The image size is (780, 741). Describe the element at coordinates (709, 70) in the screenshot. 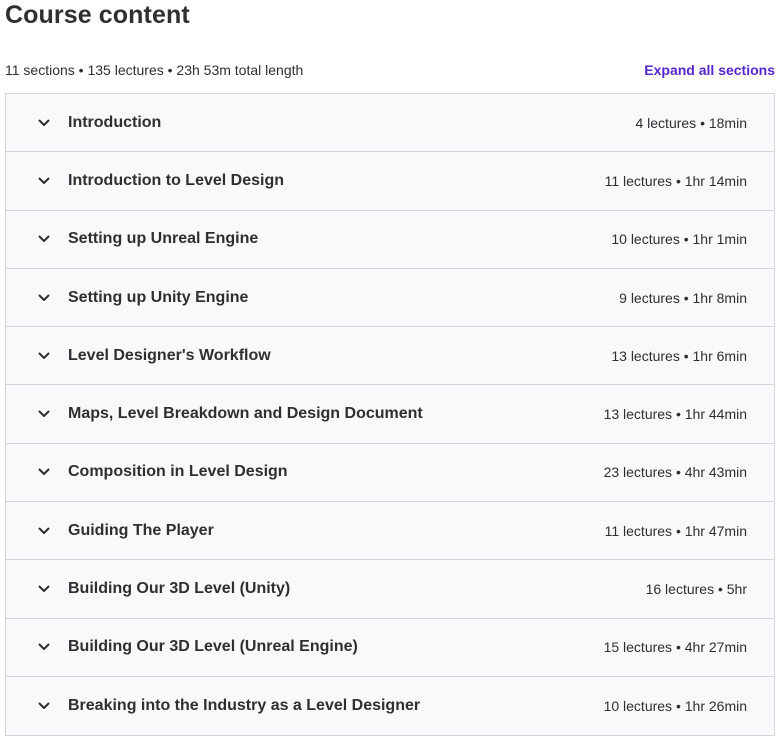

I see `expand-all-sections-button: Expand all sections` at that location.